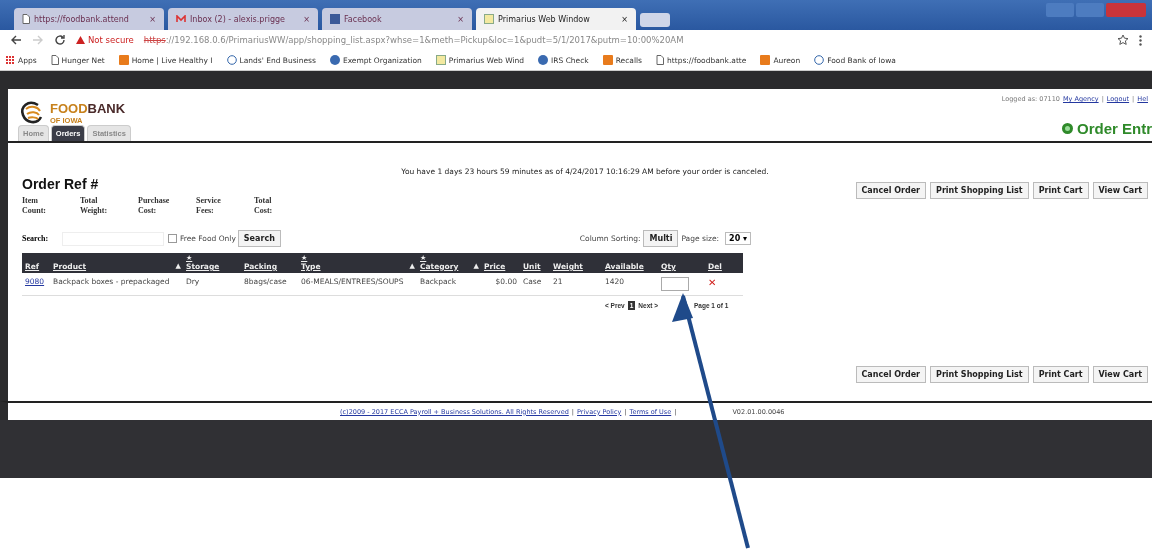 The image size is (1152, 550). I want to click on browser-tab: Inbox (2) - alexis.prigge ×, so click(243, 19).